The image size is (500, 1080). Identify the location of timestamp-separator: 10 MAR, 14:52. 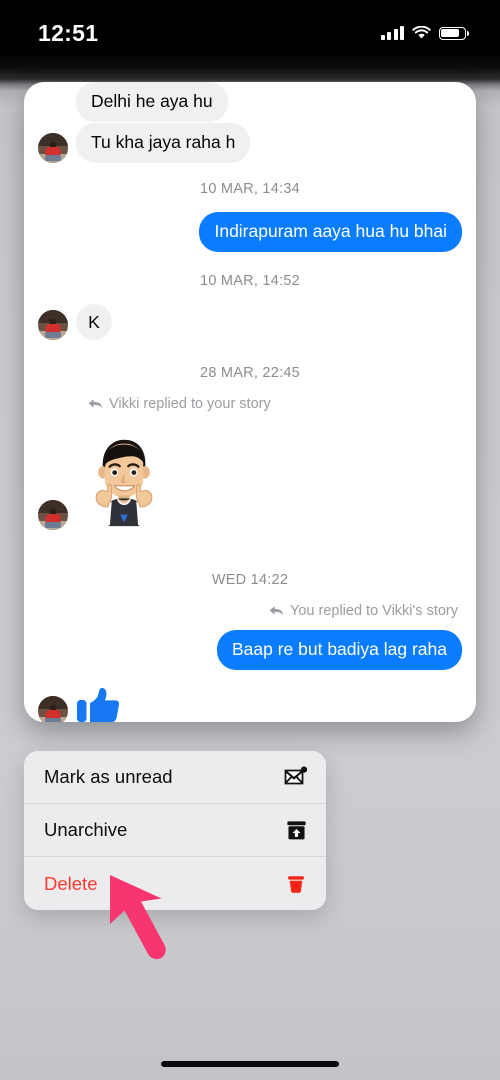
(250, 281).